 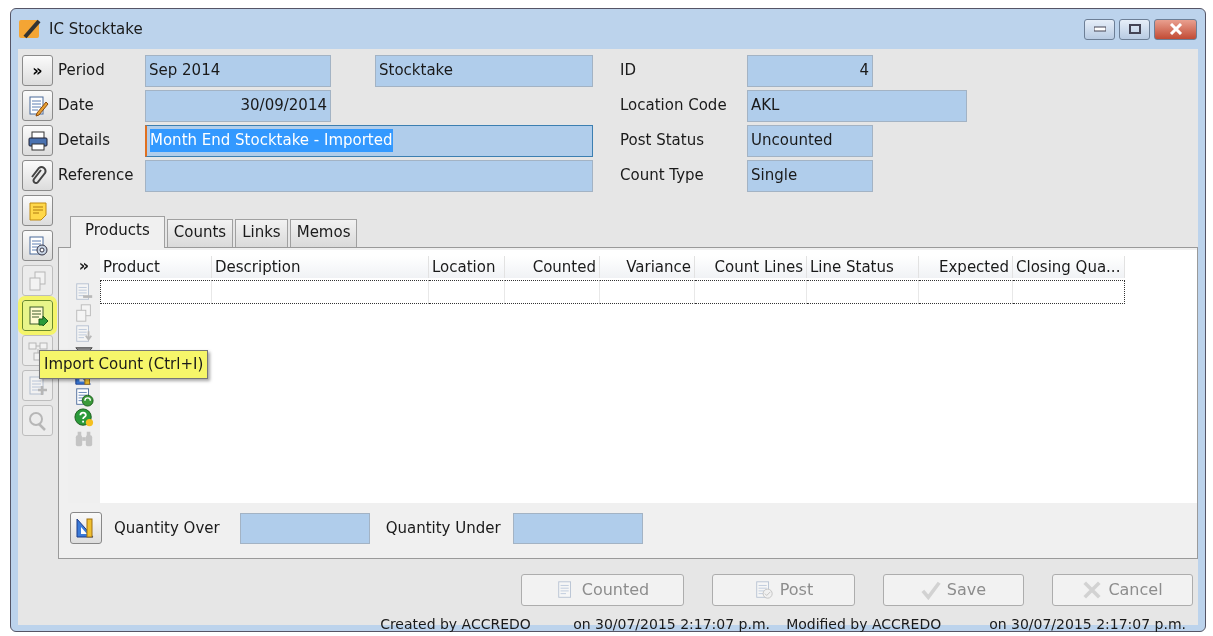 What do you see at coordinates (810, 175) in the screenshot?
I see `input-field: Single` at bounding box center [810, 175].